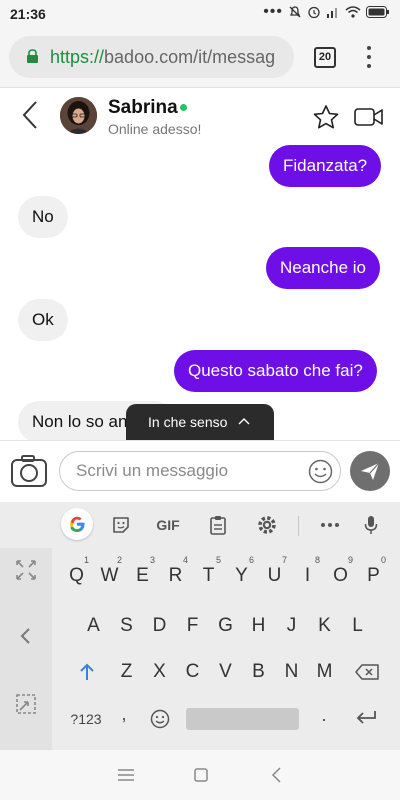 This screenshot has width=400, height=800. Describe the element at coordinates (324, 626) in the screenshot. I see `key-k: K` at that location.